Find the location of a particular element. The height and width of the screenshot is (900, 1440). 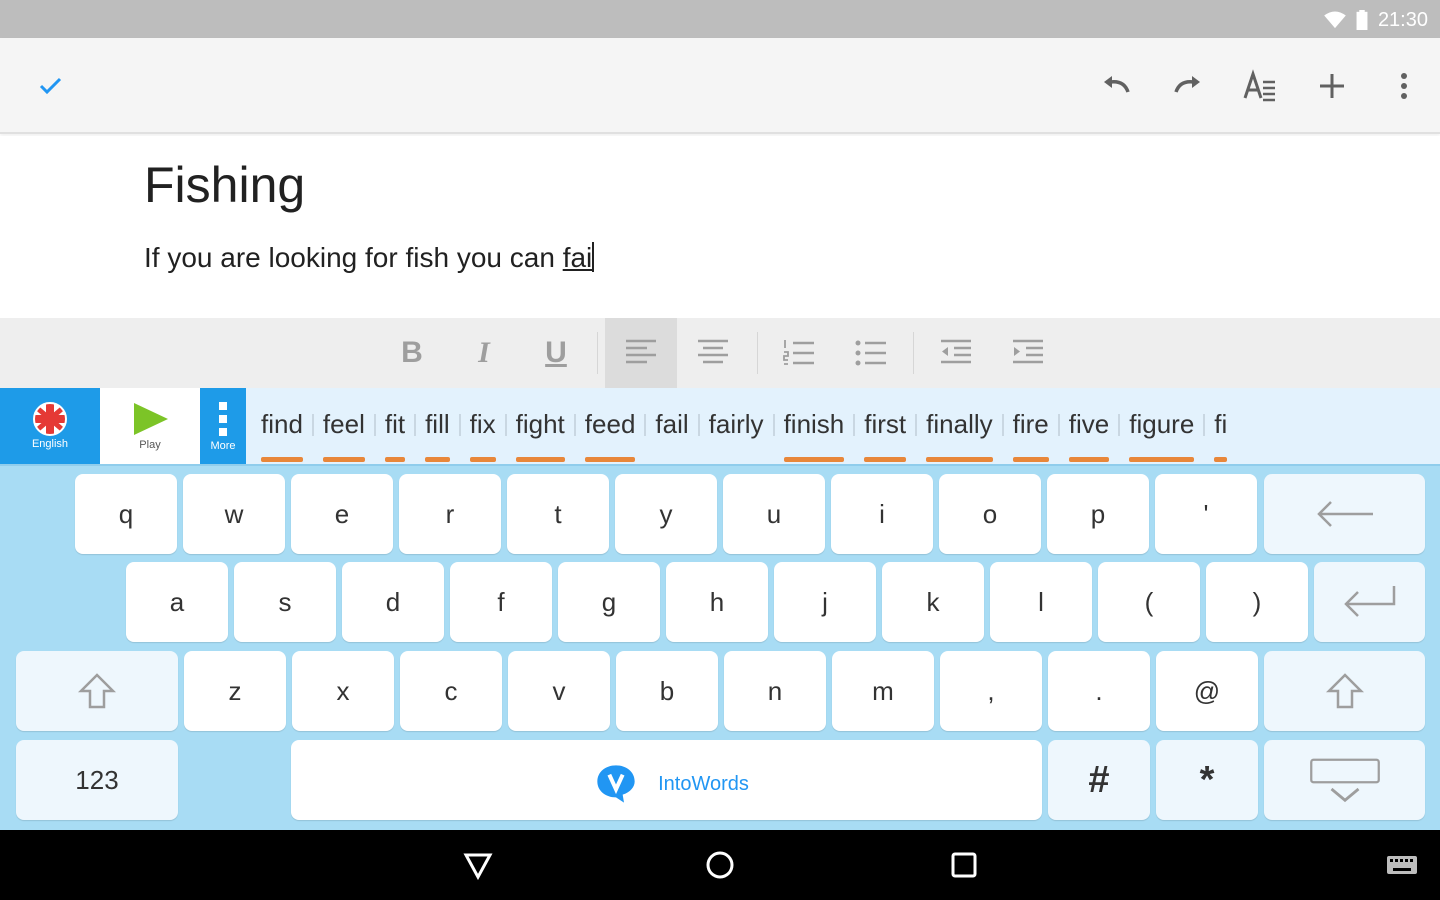

key-10: ) is located at coordinates (1257, 602).